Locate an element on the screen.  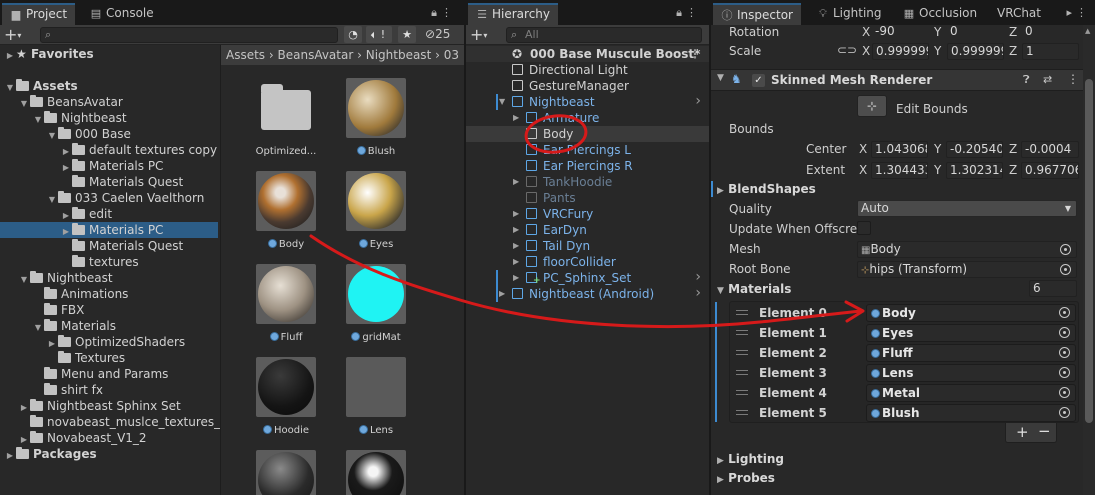
link-icon: ⊂⊃ is located at coordinates (847, 50).